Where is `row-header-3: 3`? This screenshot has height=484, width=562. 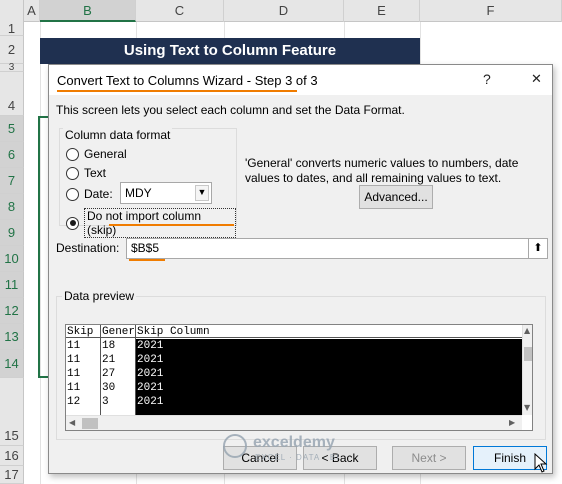
row-header-3: 3 is located at coordinates (12, 68).